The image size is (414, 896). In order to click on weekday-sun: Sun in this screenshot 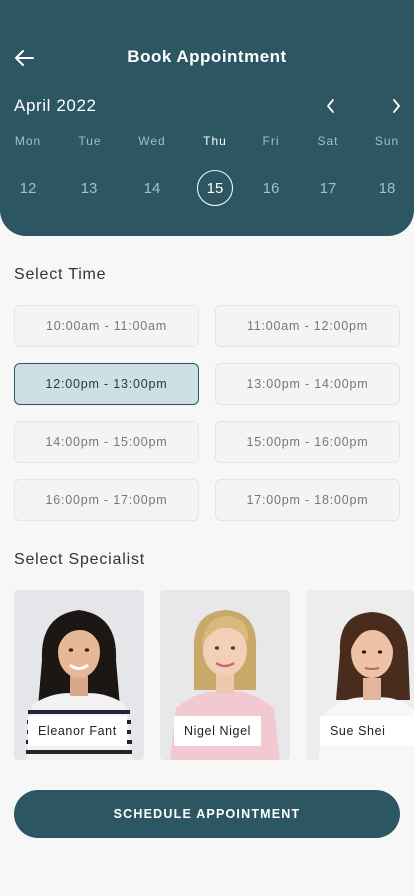, I will do `click(387, 141)`.